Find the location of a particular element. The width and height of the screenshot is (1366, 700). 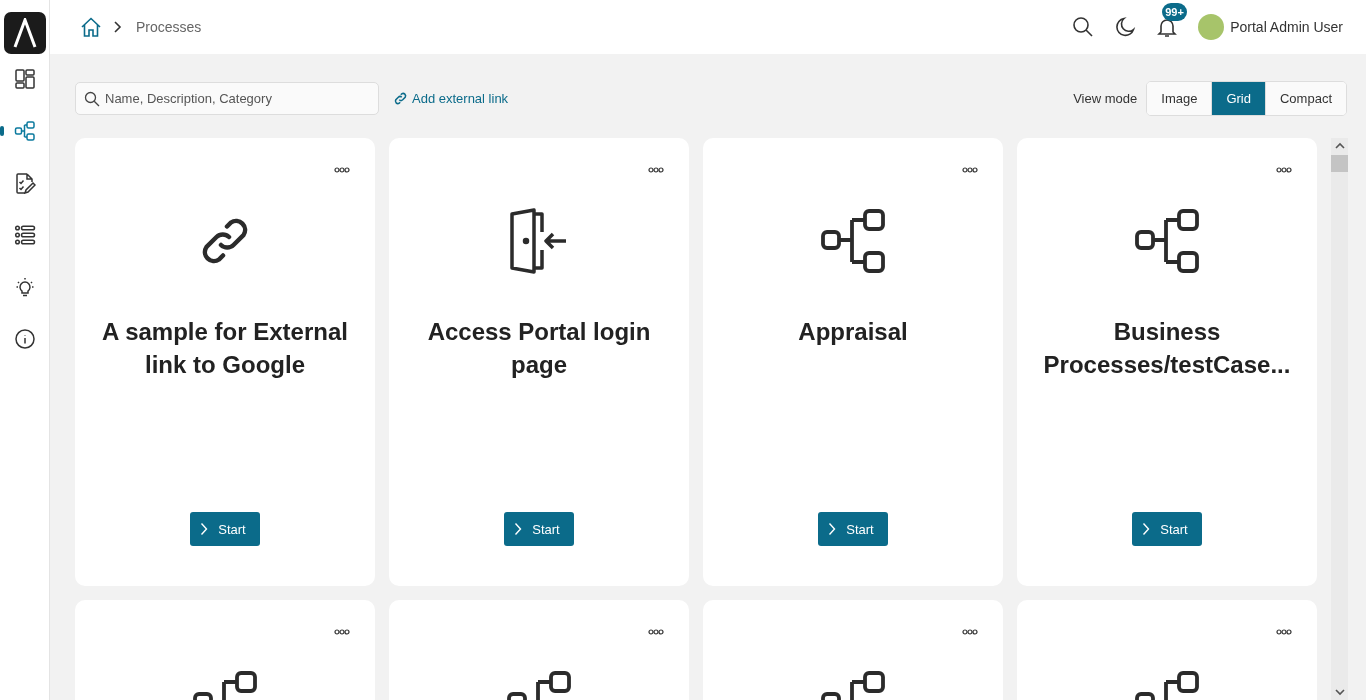

process-card: Access Portal login page Start is located at coordinates (539, 362).